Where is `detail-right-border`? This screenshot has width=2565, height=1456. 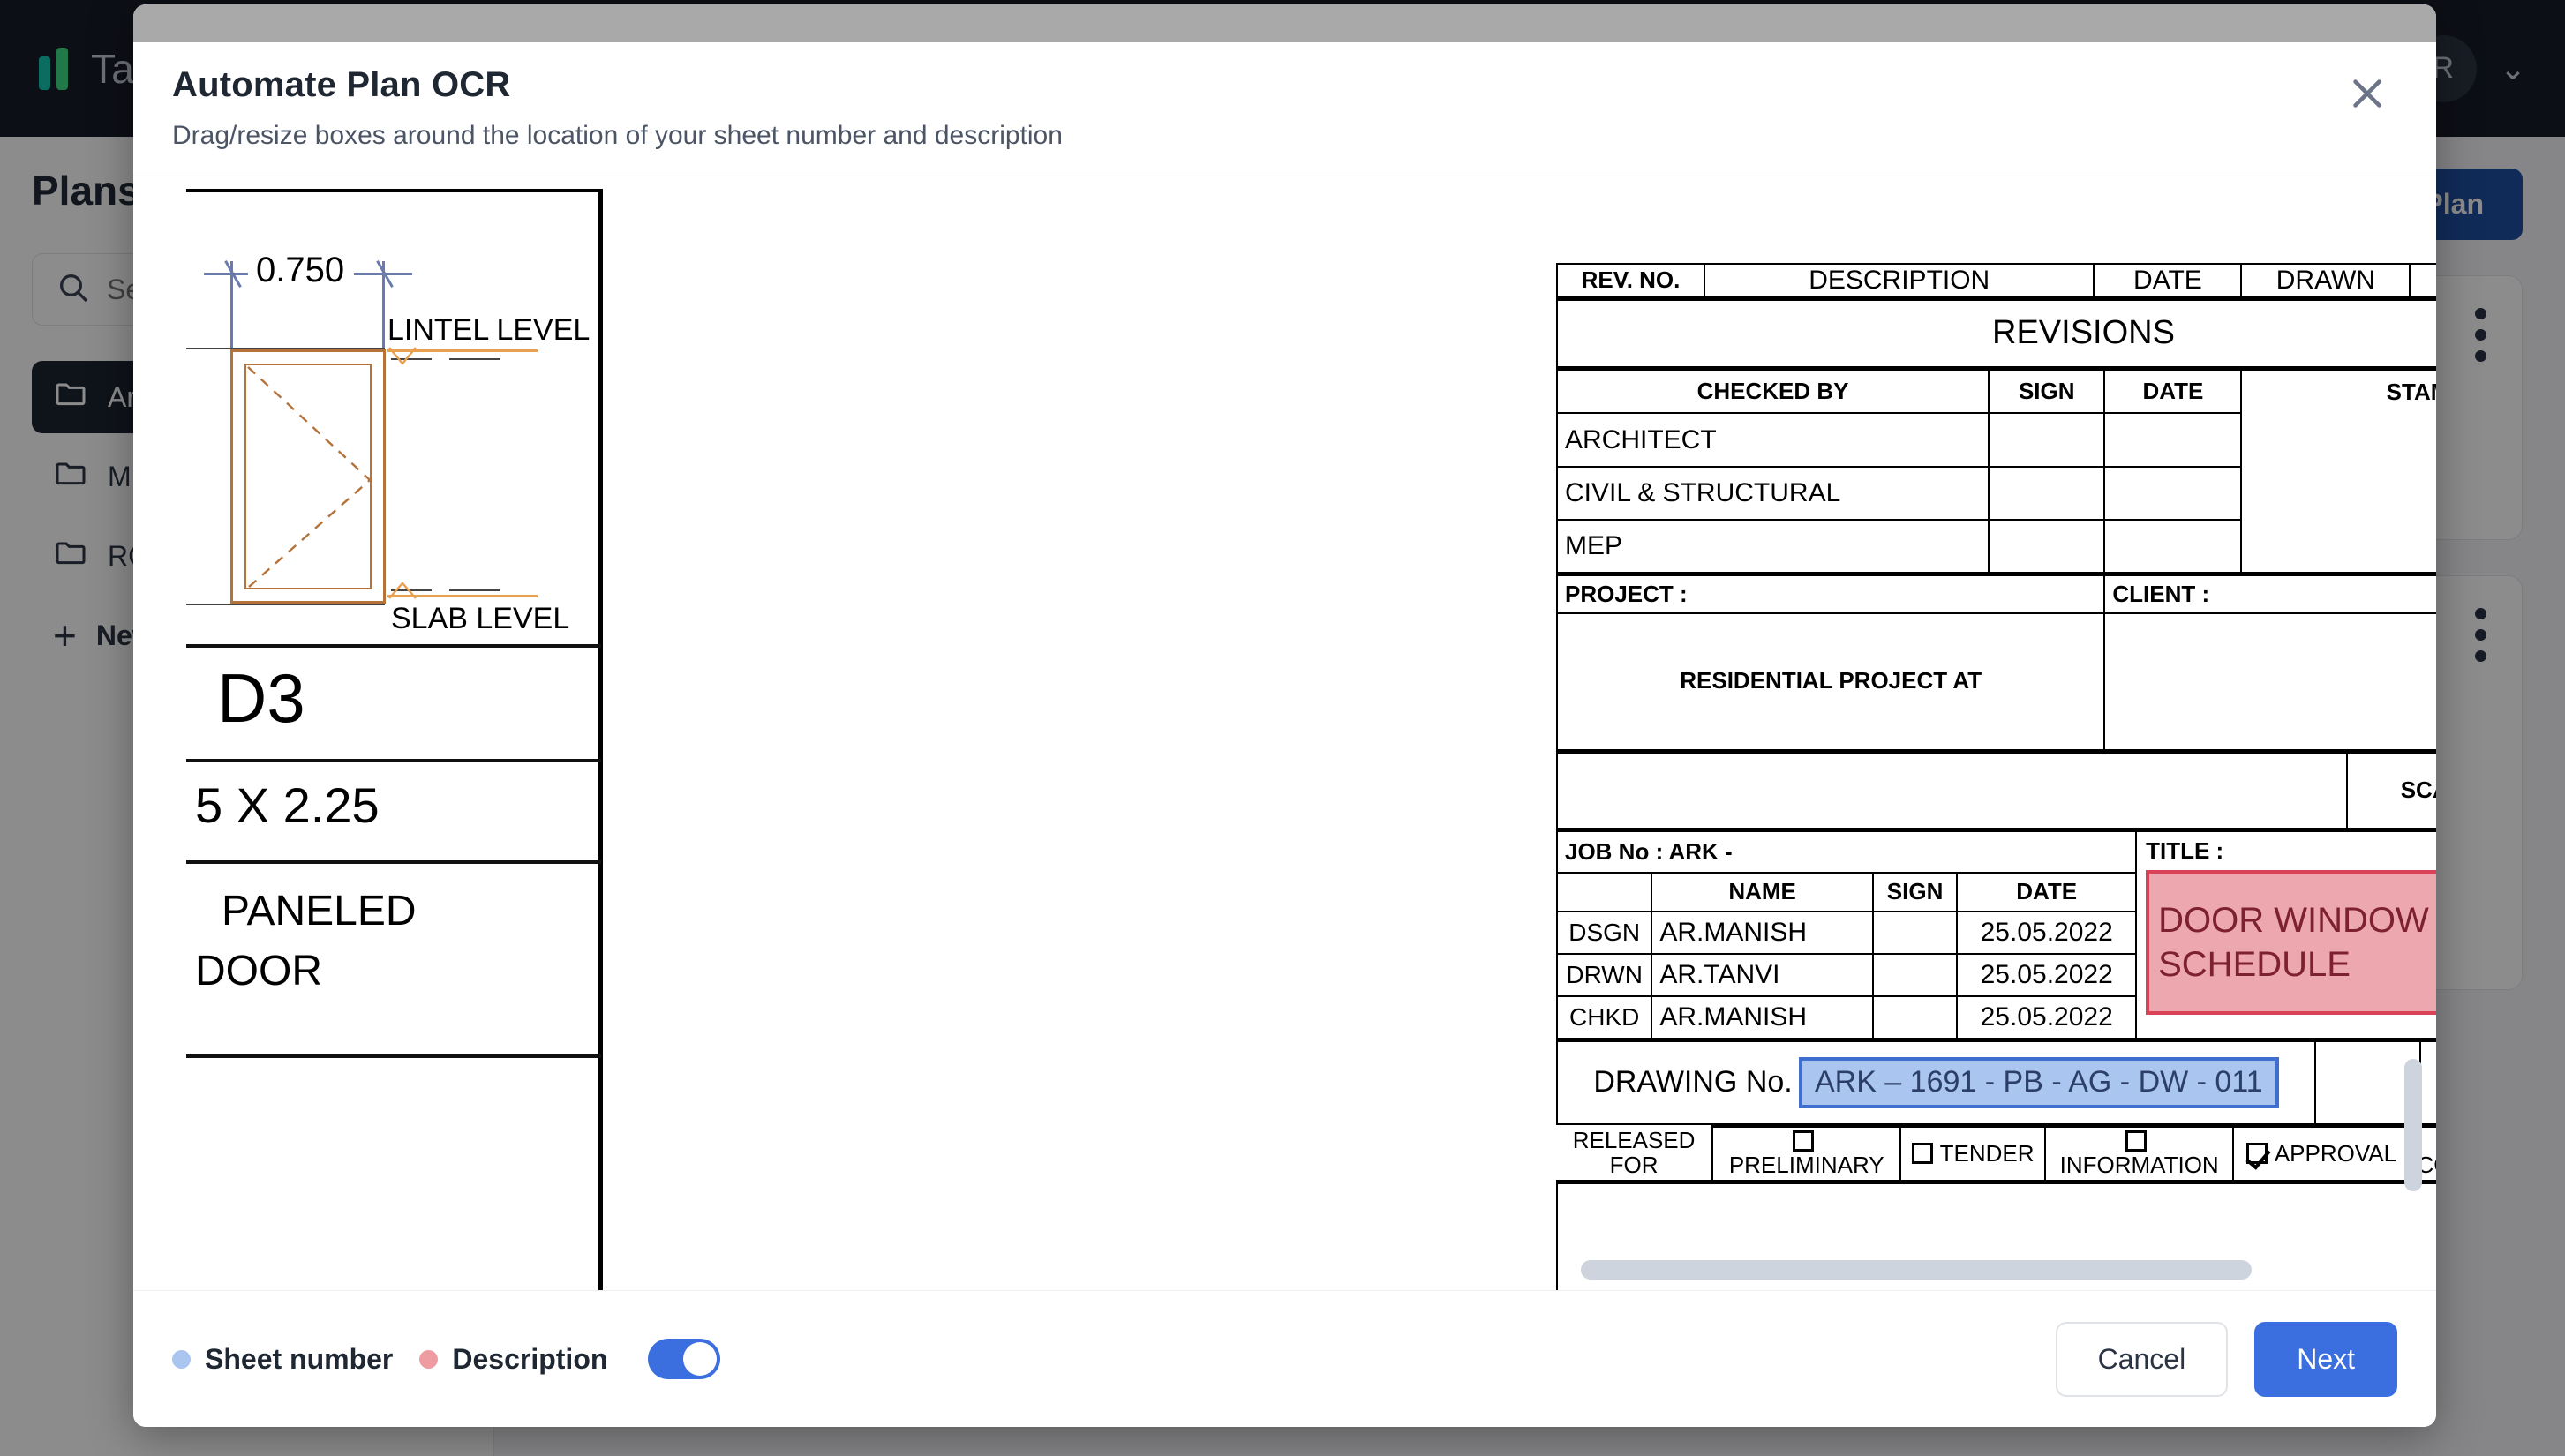
detail-right-border is located at coordinates (601, 739).